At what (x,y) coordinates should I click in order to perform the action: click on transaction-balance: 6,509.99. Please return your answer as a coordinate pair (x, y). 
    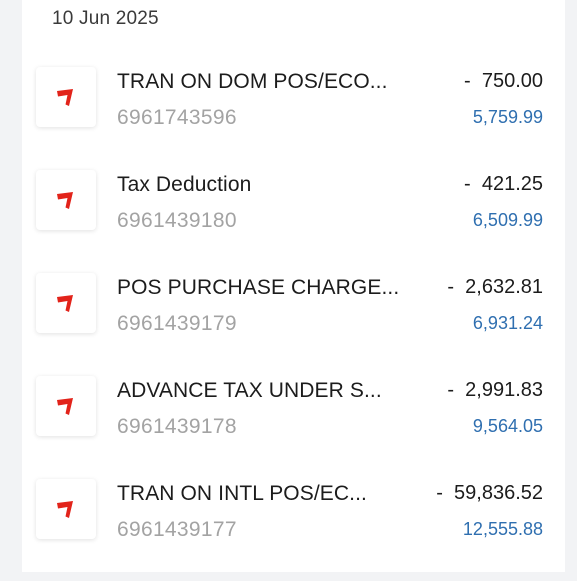
    Looking at the image, I should click on (507, 220).